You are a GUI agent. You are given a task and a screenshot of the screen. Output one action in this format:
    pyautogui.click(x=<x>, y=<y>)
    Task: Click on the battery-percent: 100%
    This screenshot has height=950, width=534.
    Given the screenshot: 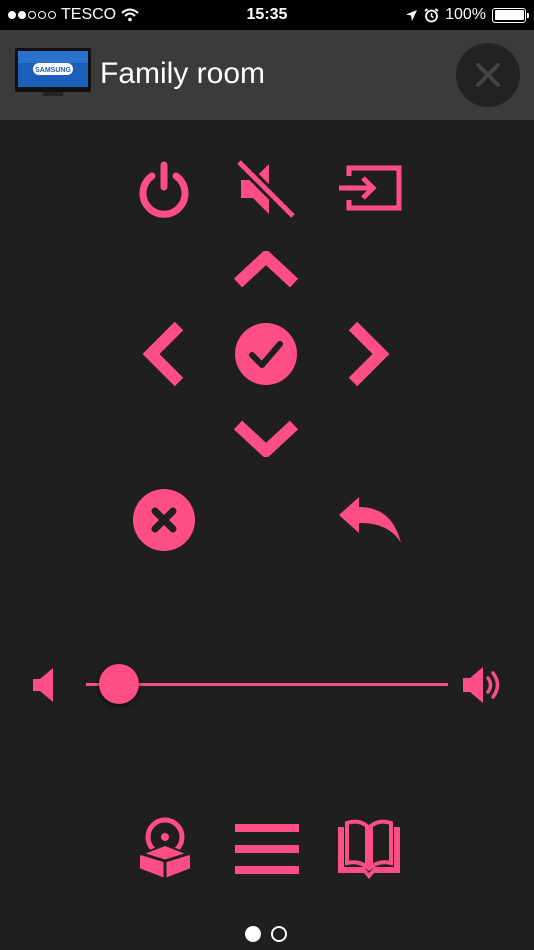 What is the action you would take?
    pyautogui.click(x=465, y=14)
    